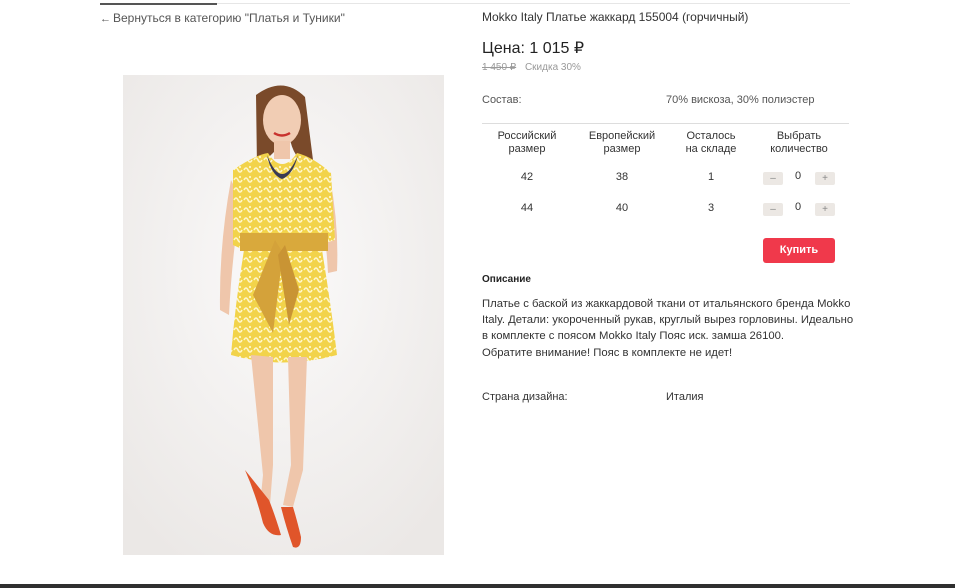 The image size is (955, 588). Describe the element at coordinates (622, 149) in the screenshot. I see `header-european-size-line2: размер` at that location.